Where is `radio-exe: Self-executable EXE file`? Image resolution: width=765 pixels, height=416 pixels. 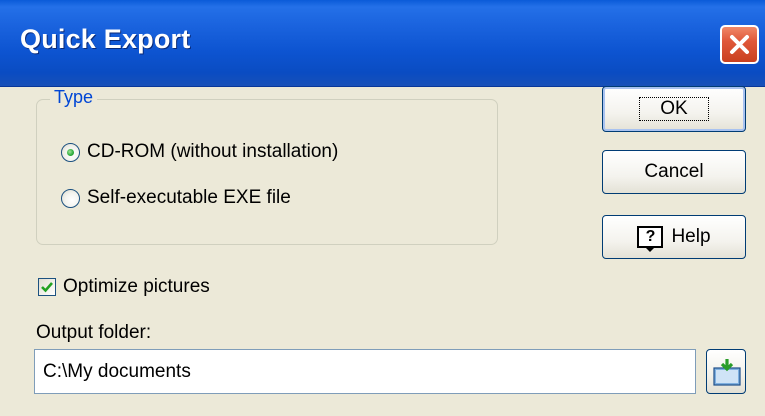 radio-exe: Self-executable EXE file is located at coordinates (176, 198).